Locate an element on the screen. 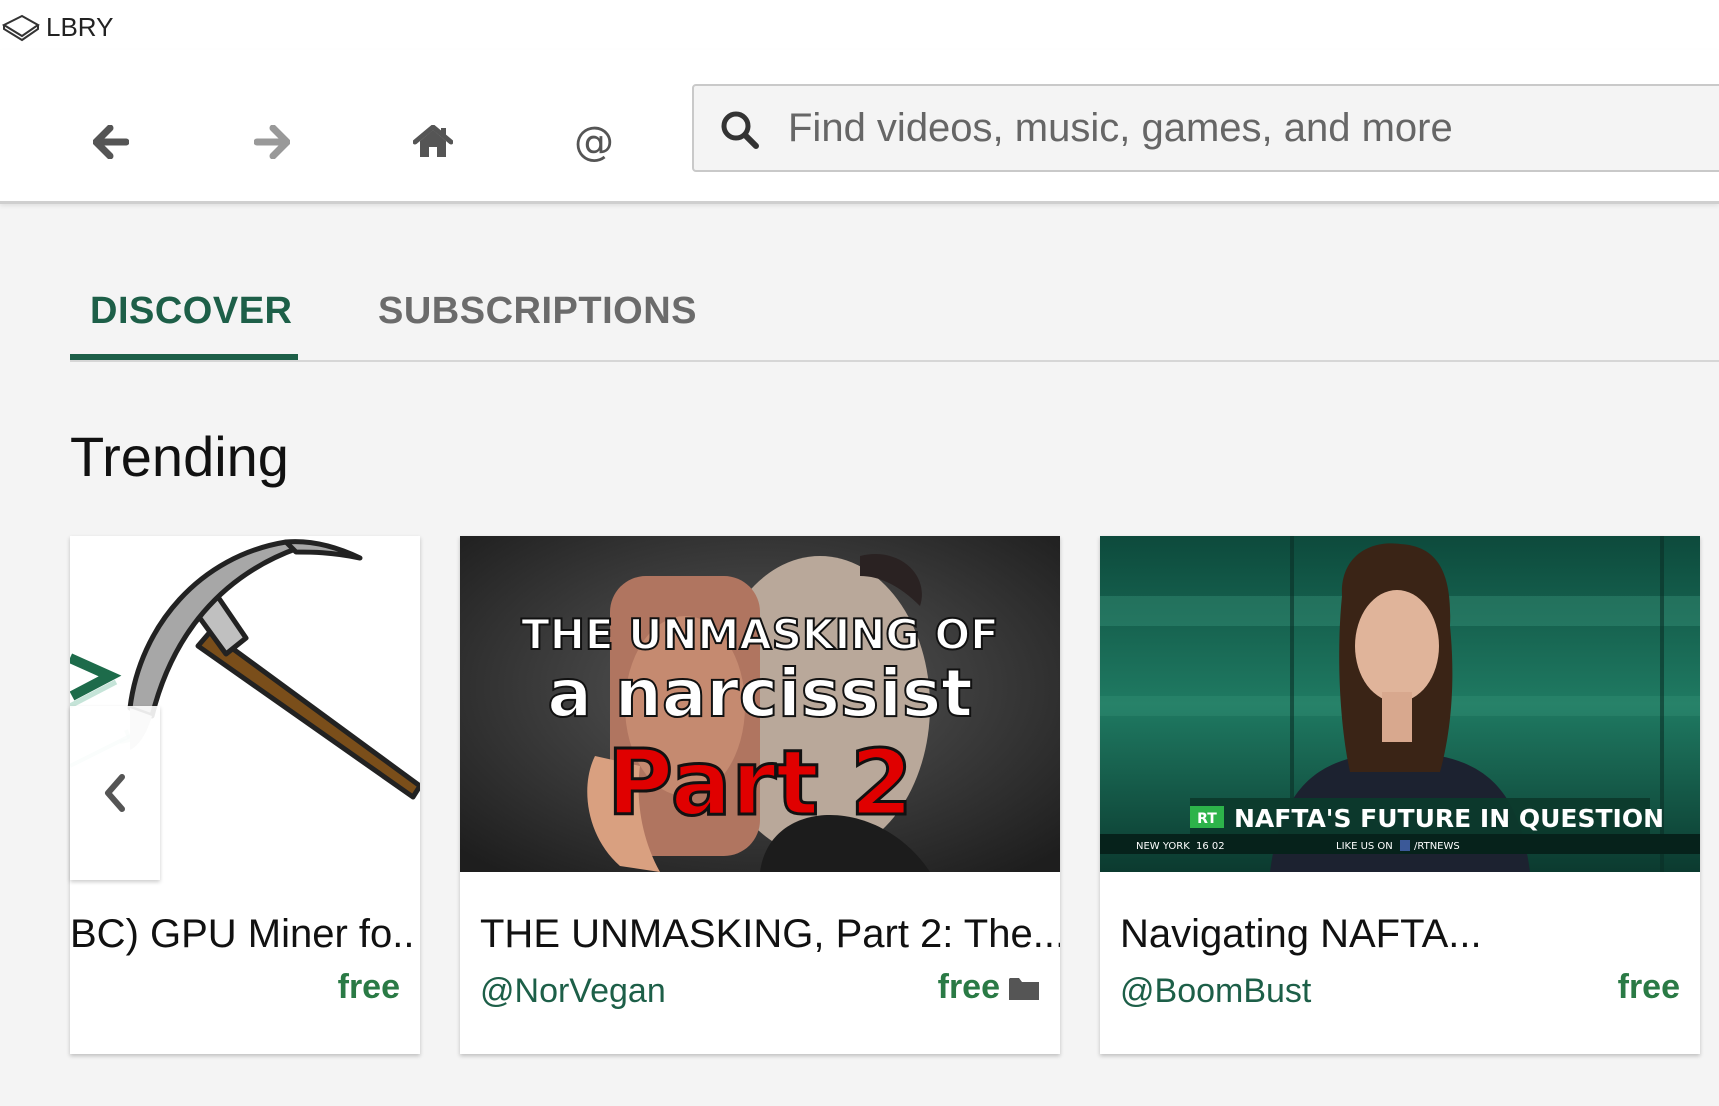 Image resolution: width=1719 pixels, height=1106 pixels. channels-button: @ is located at coordinates (594, 142).